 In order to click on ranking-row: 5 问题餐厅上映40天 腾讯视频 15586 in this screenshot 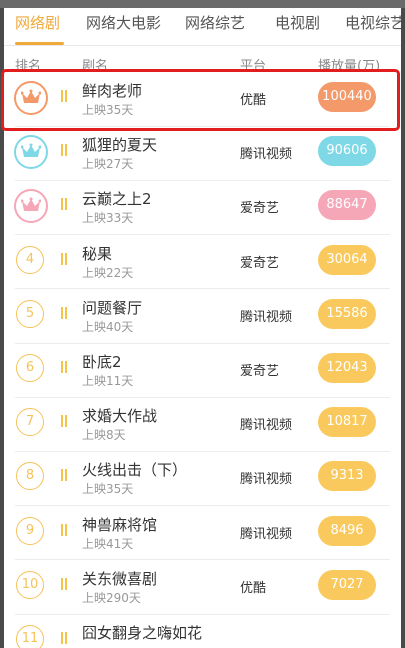, I will do `click(202, 316)`.